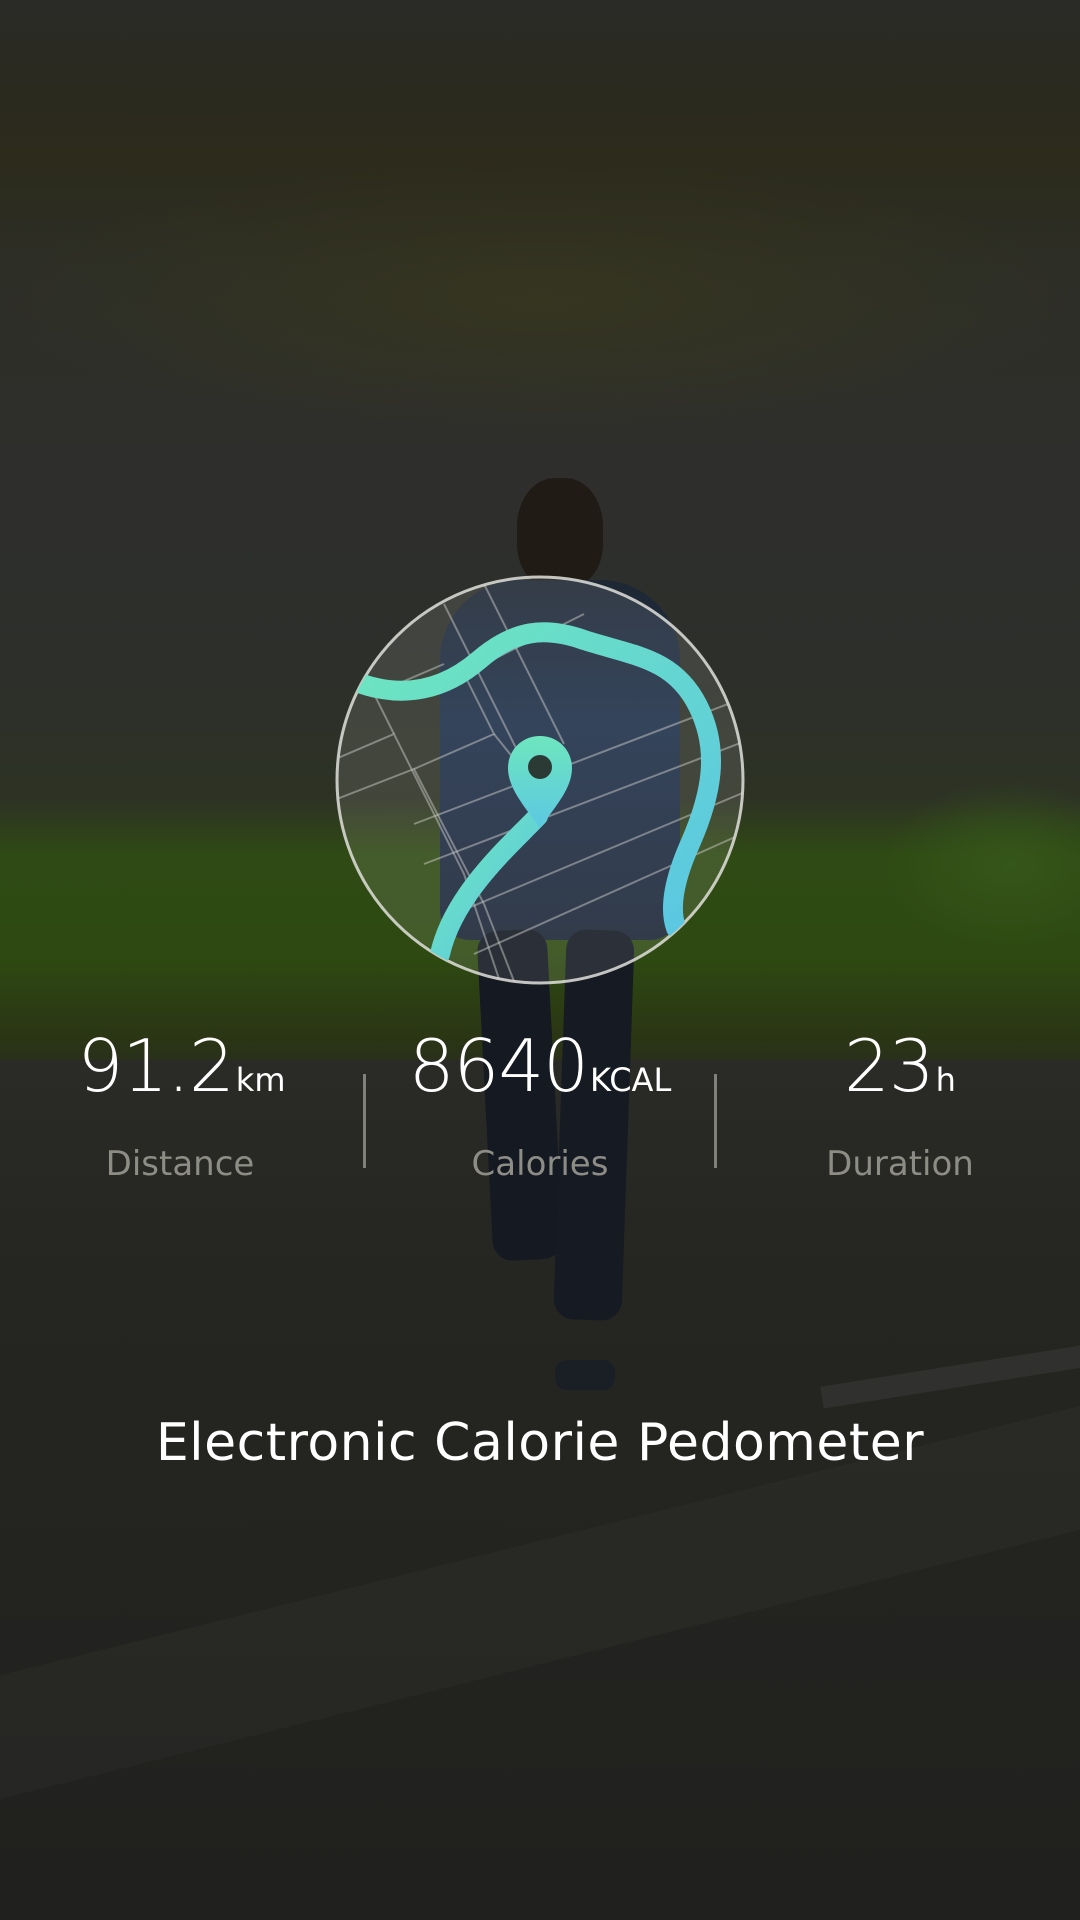 The width and height of the screenshot is (1080, 1920). What do you see at coordinates (945, 1080) in the screenshot?
I see `duration-unit: h` at bounding box center [945, 1080].